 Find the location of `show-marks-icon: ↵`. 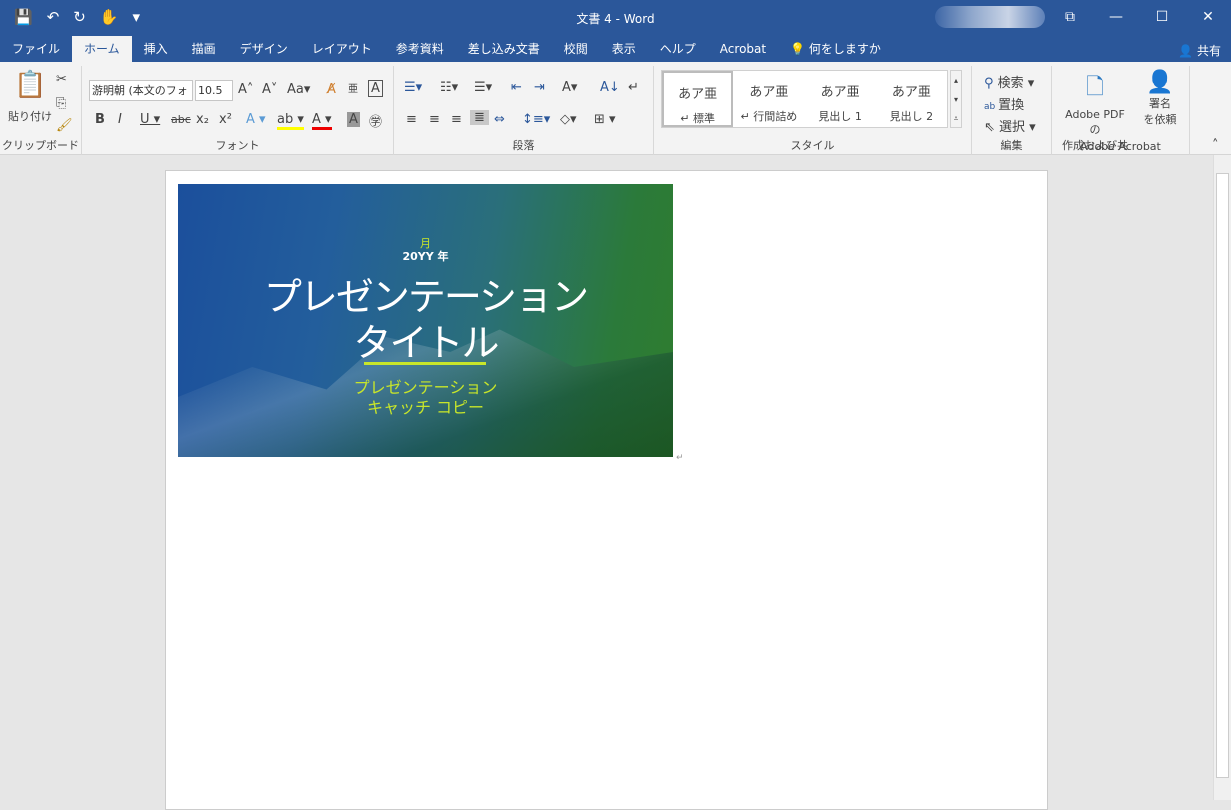

show-marks-icon: ↵ is located at coordinates (633, 87).